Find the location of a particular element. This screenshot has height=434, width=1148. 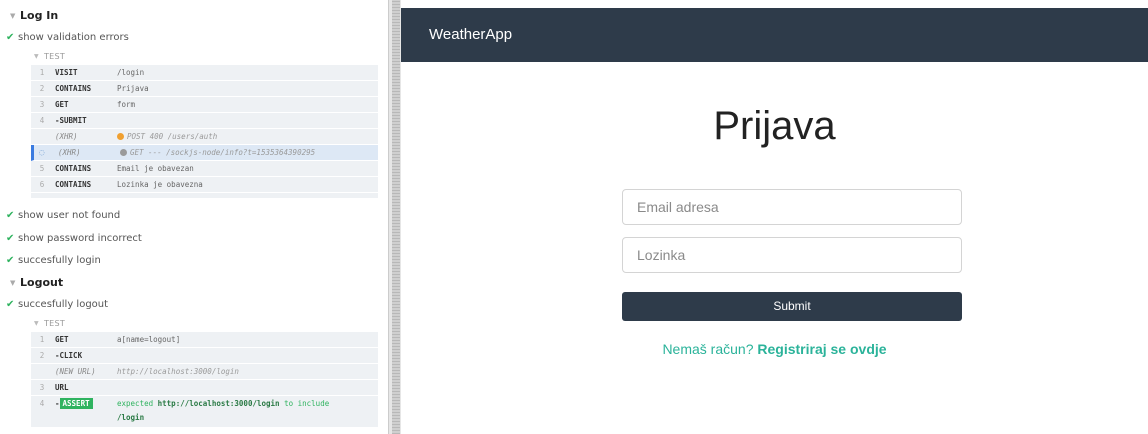

assert-badge: ASSERT is located at coordinates (76, 403).